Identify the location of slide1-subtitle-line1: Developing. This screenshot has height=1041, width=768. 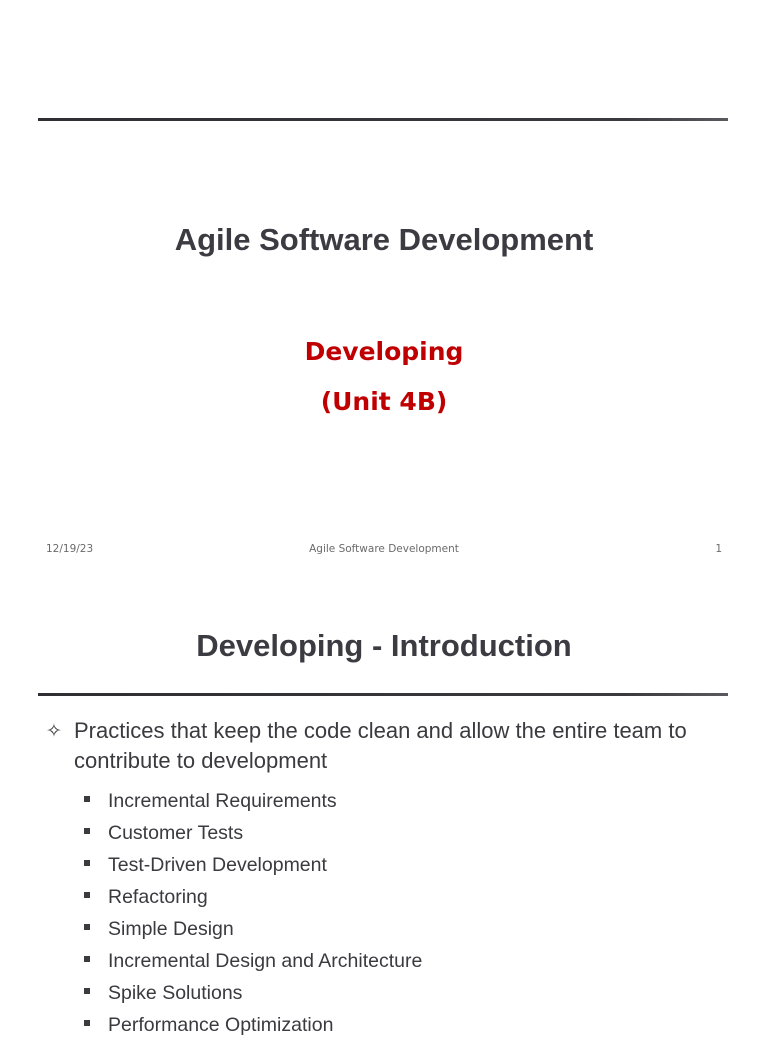
(384, 351).